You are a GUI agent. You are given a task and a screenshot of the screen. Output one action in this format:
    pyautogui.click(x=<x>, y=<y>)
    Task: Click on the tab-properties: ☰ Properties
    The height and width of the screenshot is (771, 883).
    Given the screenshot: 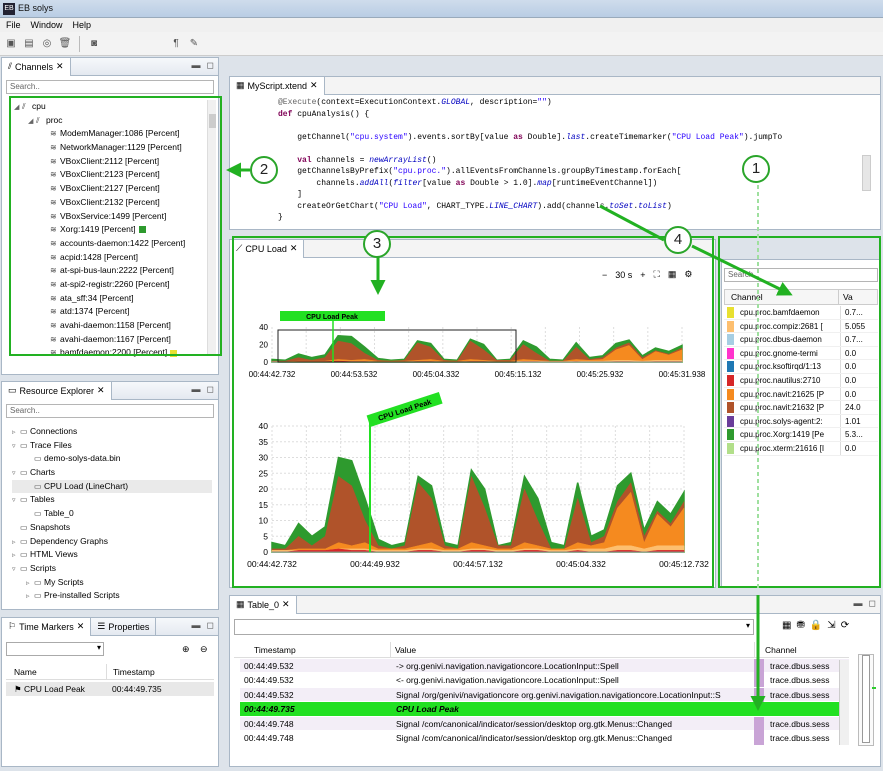 What is the action you would take?
    pyautogui.click(x=124, y=626)
    